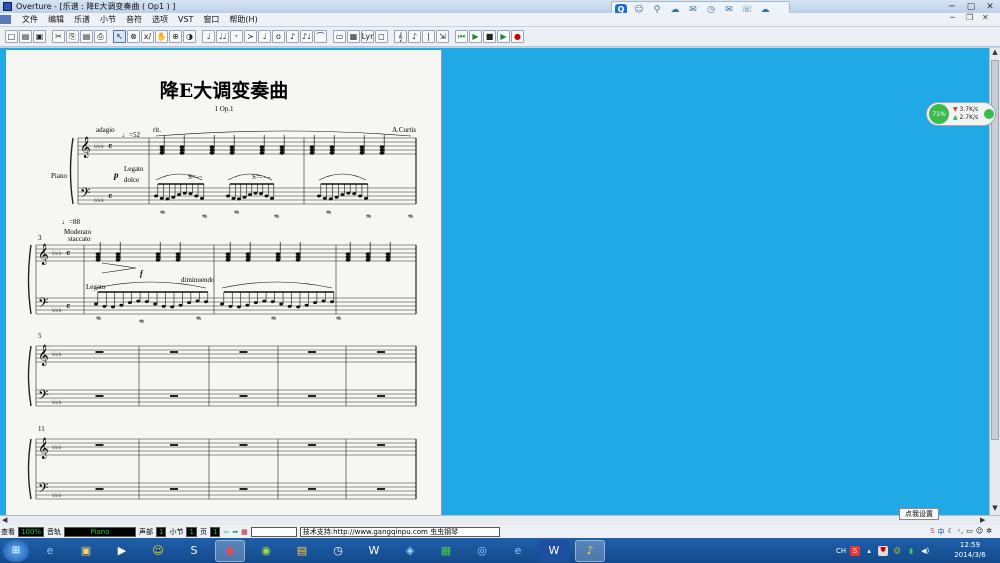  What do you see at coordinates (897, 551) in the screenshot?
I see `qq-tray-icon: ☺` at bounding box center [897, 551].